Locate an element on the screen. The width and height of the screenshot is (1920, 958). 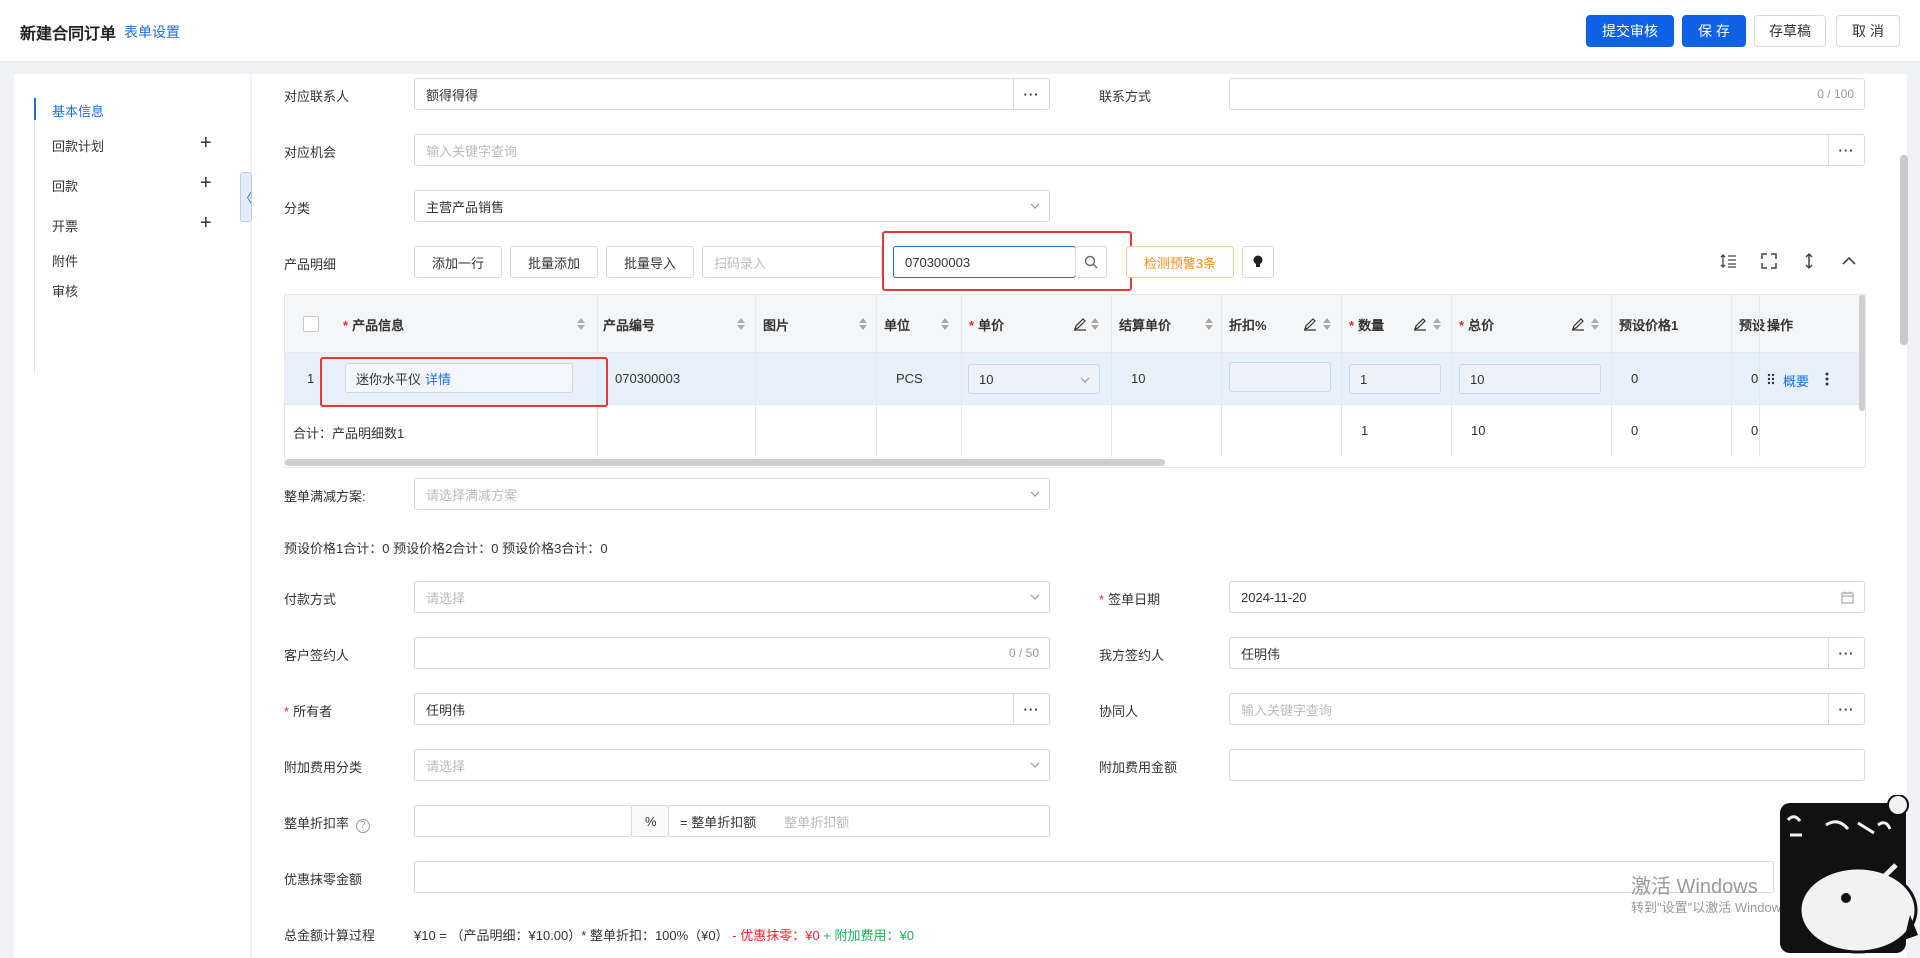
sidebar-collapse-handle: 〈 is located at coordinates (246, 197).